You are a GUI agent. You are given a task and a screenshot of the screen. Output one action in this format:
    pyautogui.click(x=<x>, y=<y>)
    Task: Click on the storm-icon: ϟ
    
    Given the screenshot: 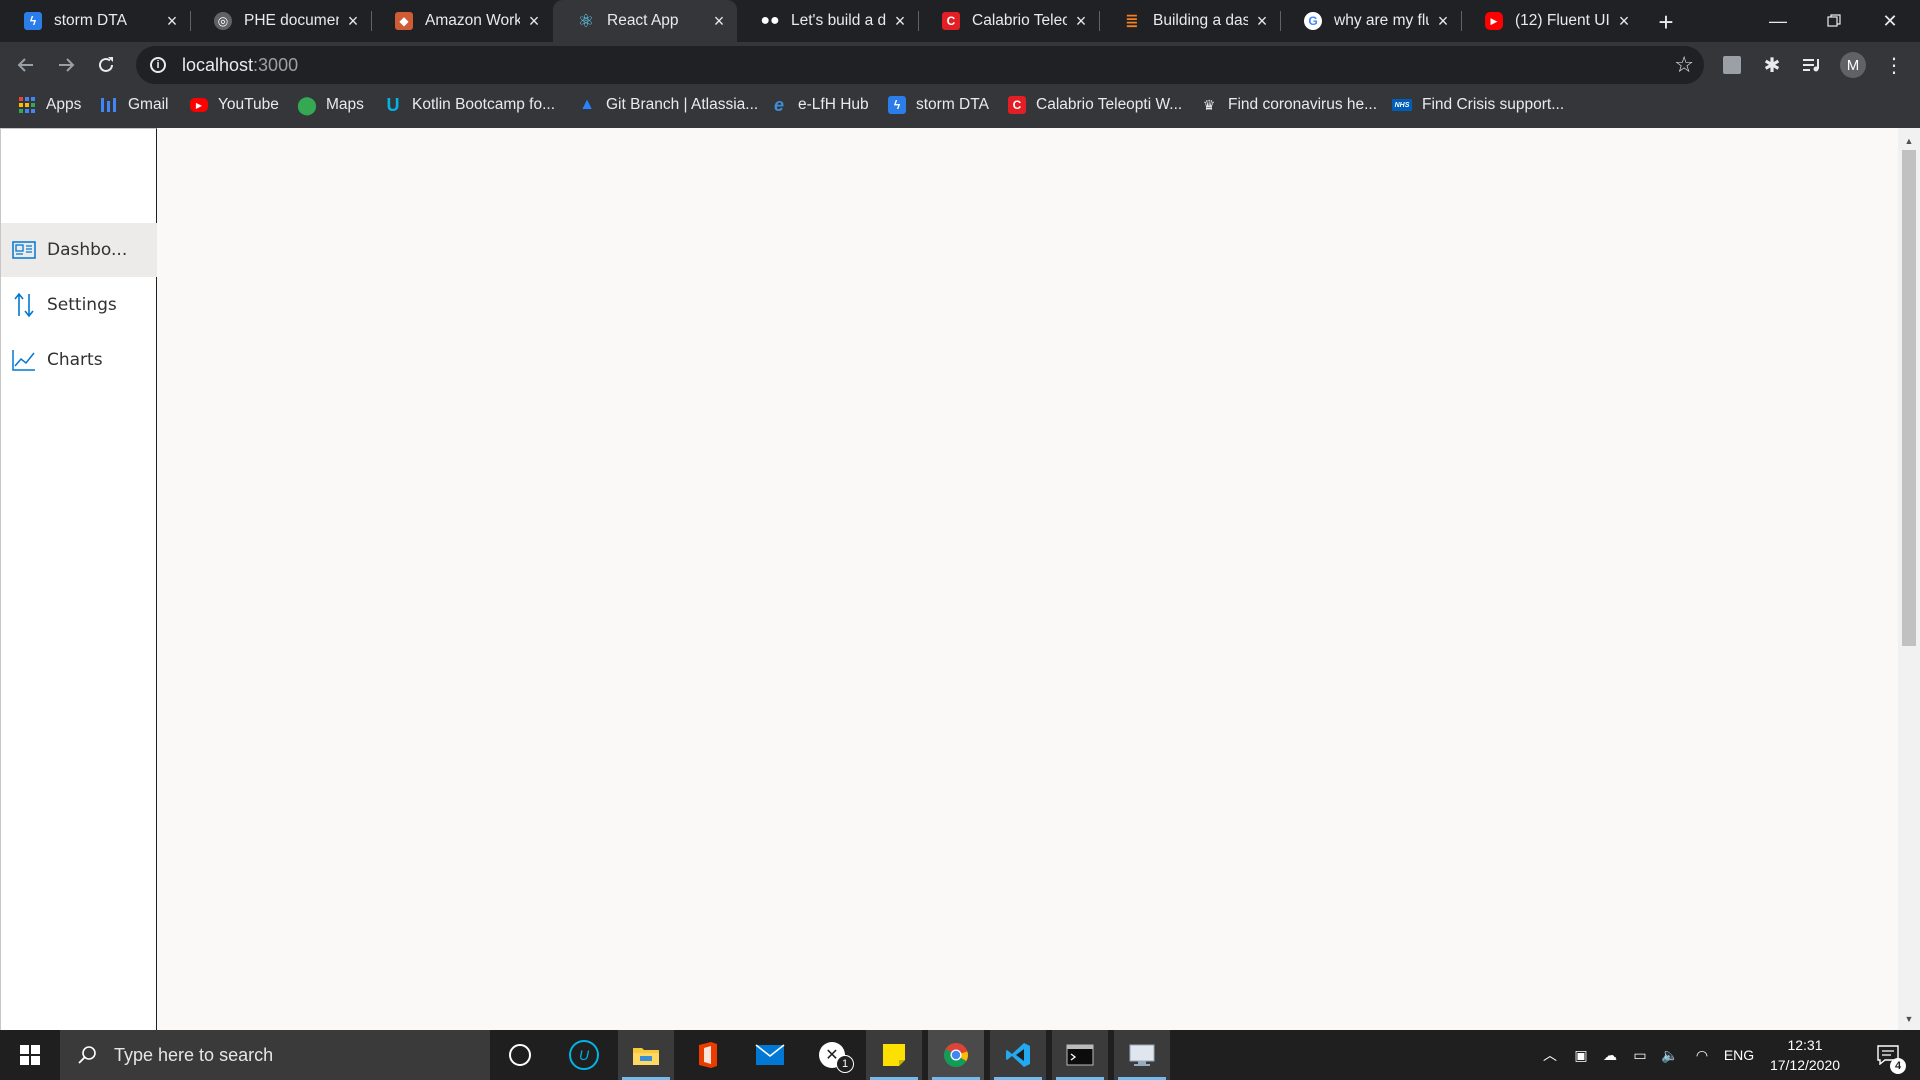 What is the action you would take?
    pyautogui.click(x=897, y=105)
    